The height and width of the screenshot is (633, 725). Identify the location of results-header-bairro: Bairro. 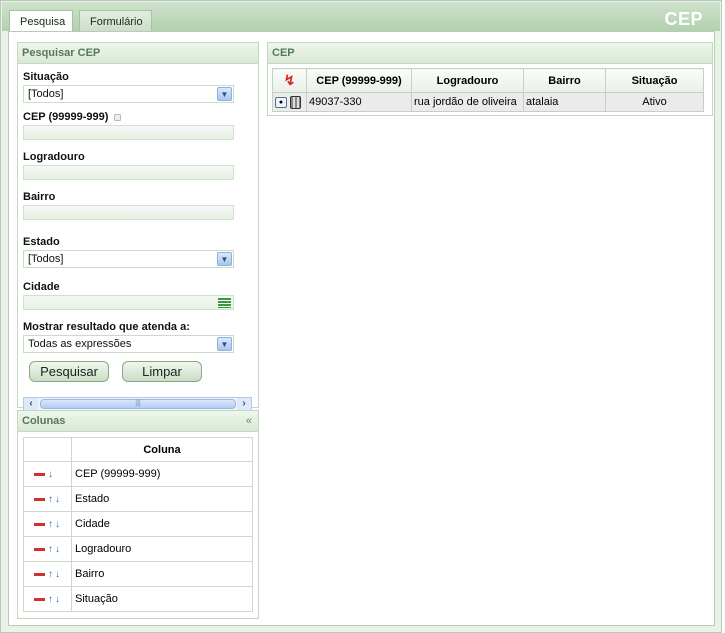
(564, 80).